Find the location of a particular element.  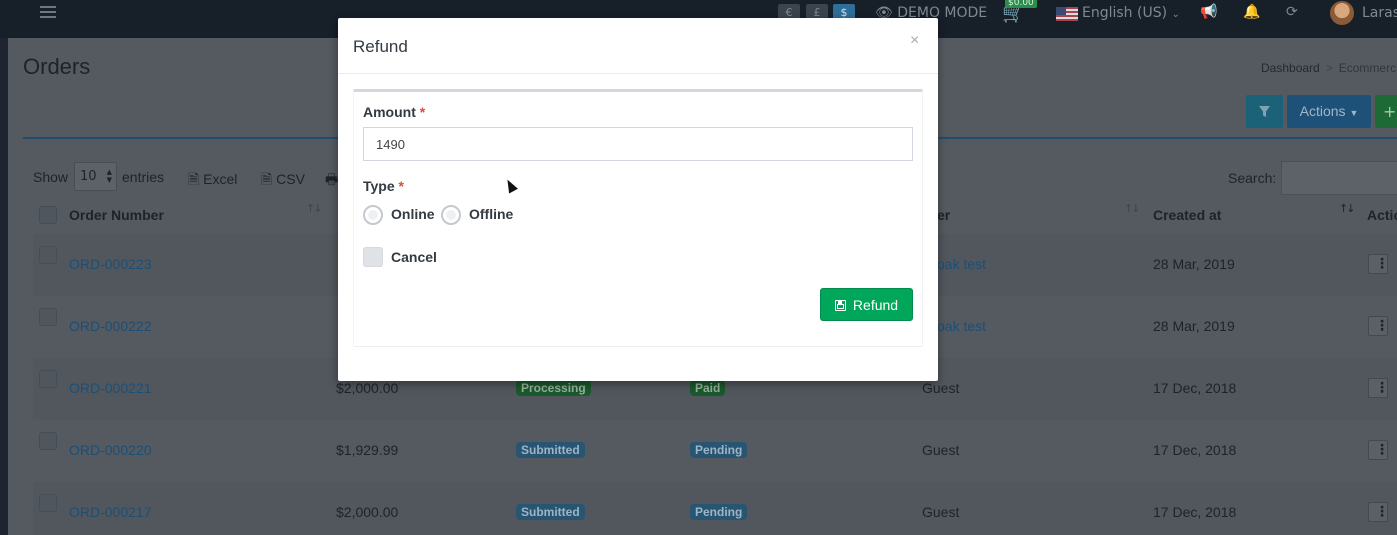

language-selector: English (US) ⌄ is located at coordinates (1131, 13).